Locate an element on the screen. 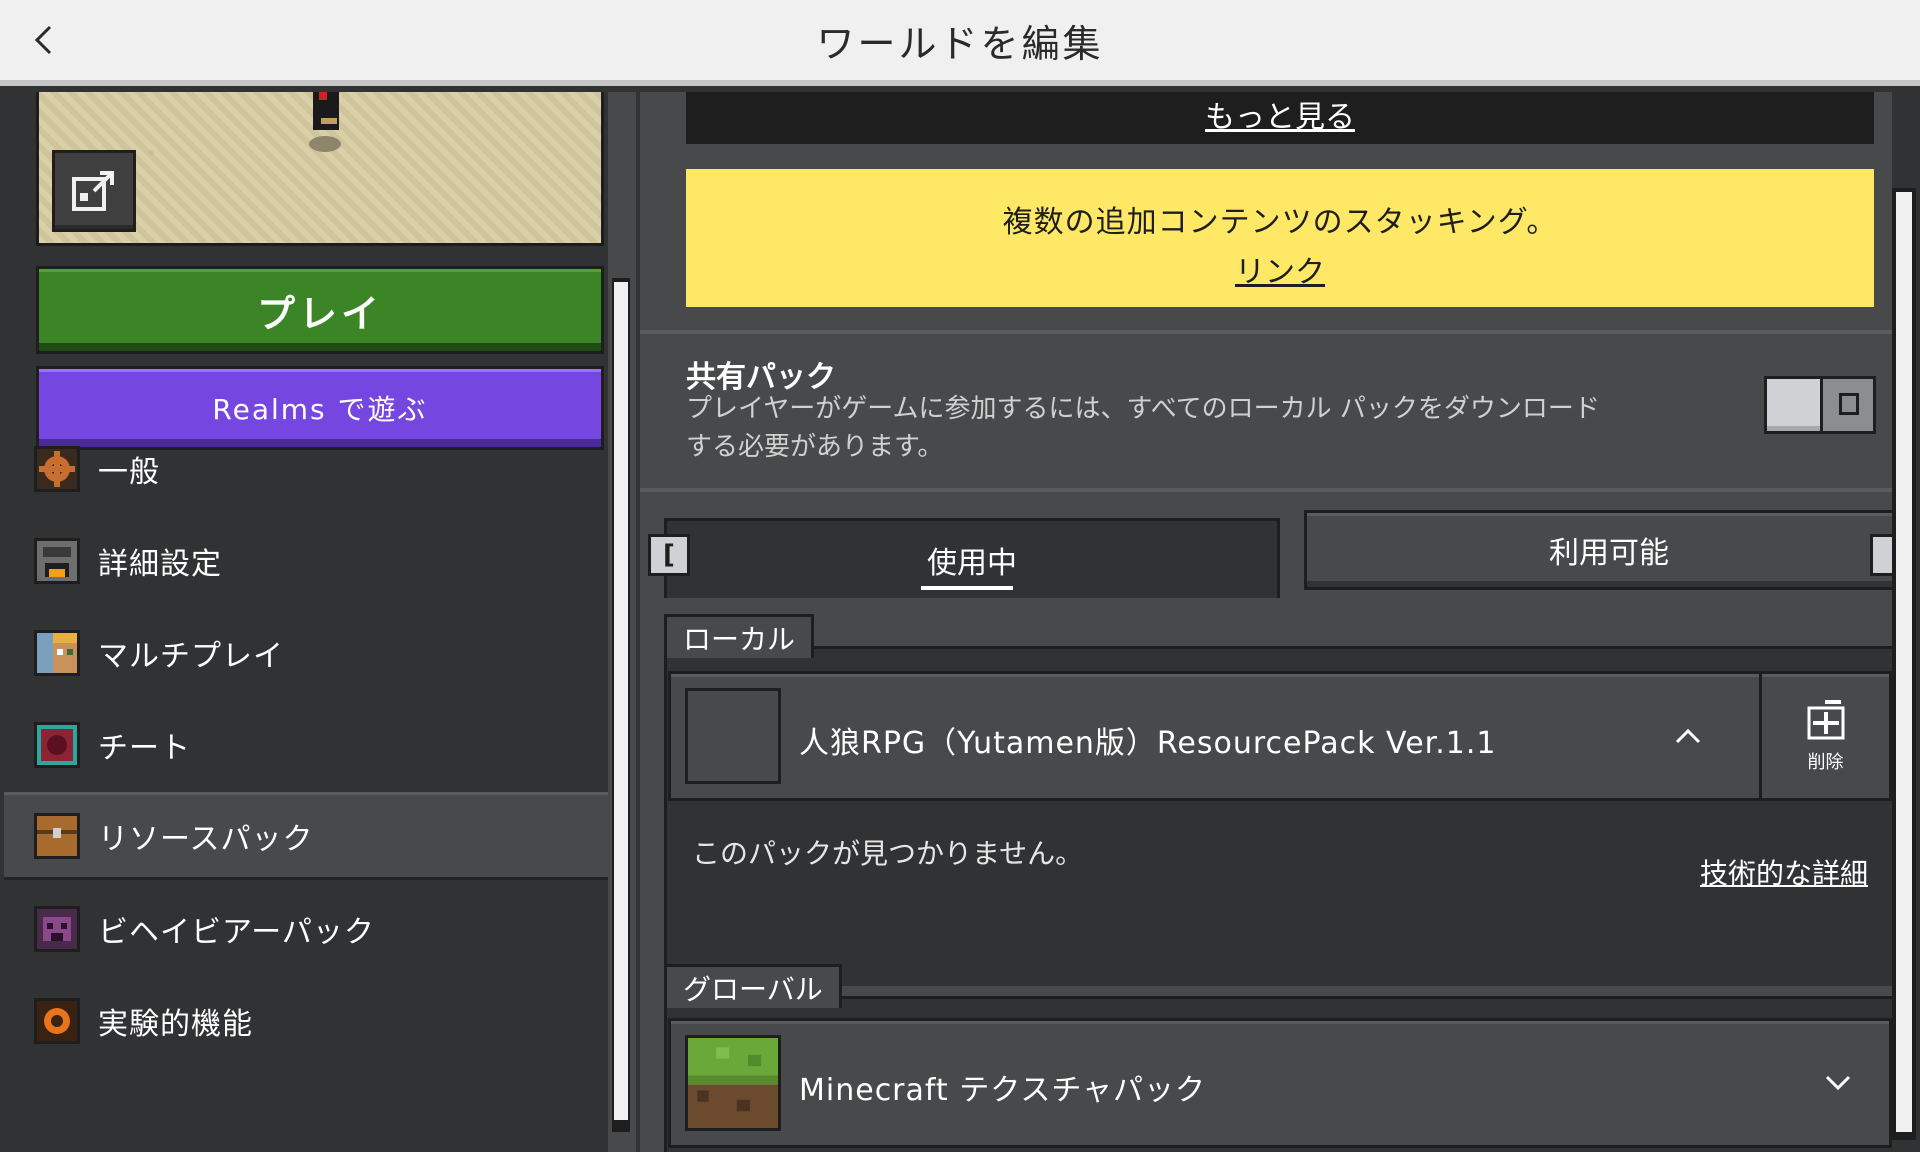  sidebar-item-resource-packs: リソースパック is located at coordinates (306, 836).